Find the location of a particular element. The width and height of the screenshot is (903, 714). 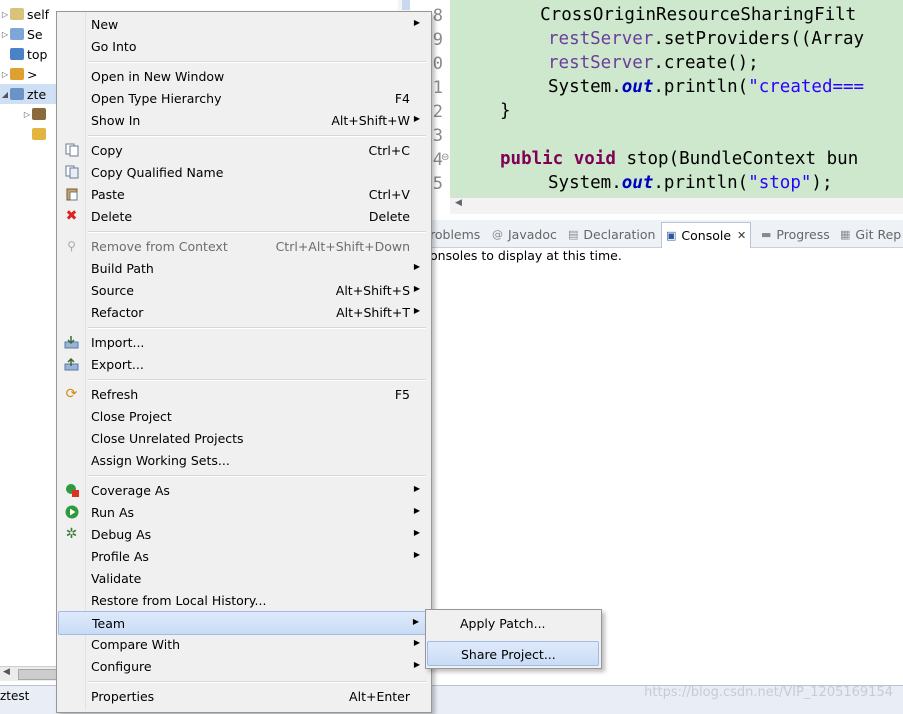

folder-icon is located at coordinates (17, 54).